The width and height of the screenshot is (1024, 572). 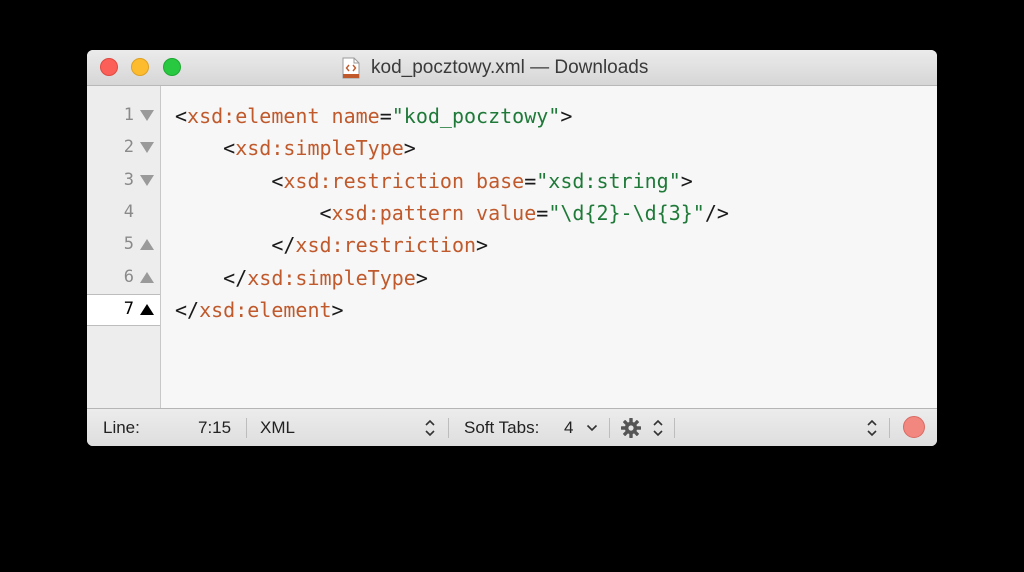 I want to click on line-column-value: 7:15, so click(x=214, y=427).